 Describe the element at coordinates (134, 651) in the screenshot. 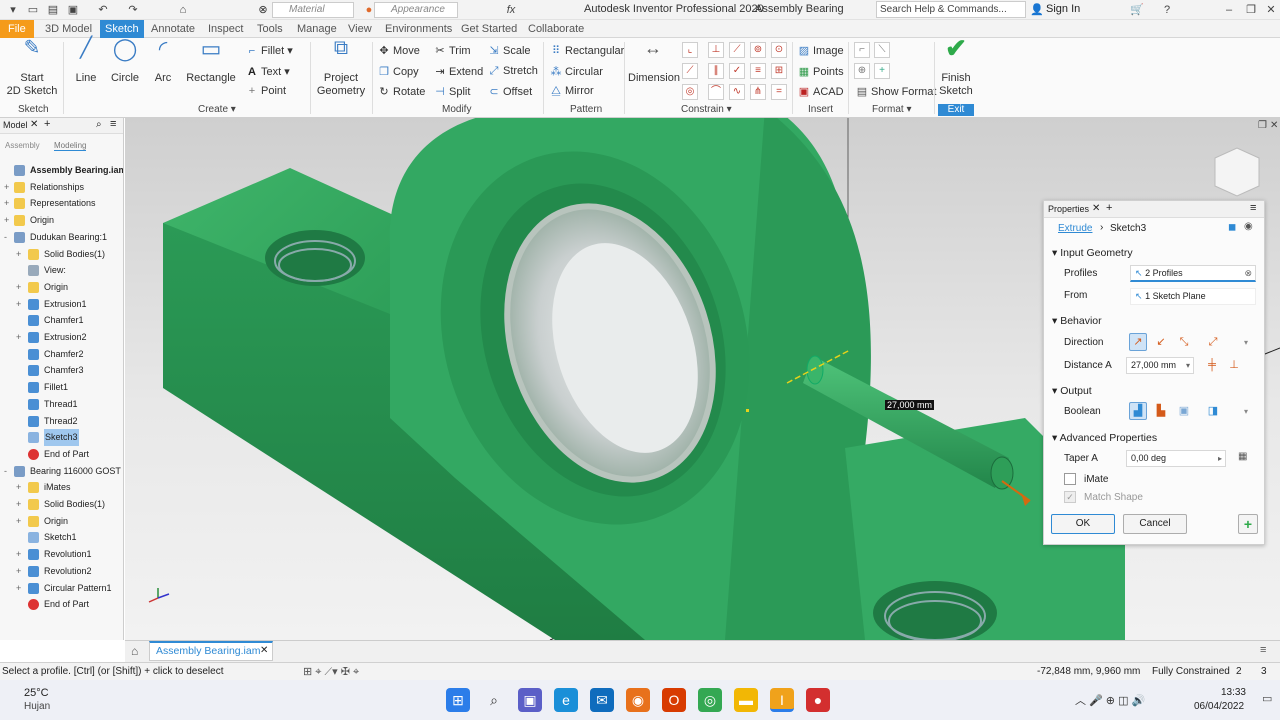

I see `home-icon: ⌂` at that location.